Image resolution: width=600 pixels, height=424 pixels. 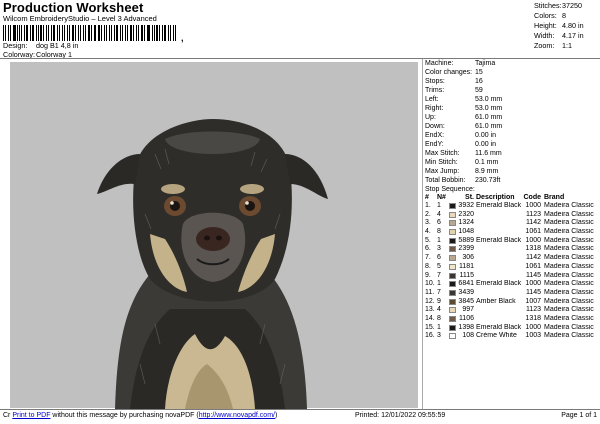 What do you see at coordinates (466, 284) in the screenshot?
I see `stitch-count: 6841` at bounding box center [466, 284].